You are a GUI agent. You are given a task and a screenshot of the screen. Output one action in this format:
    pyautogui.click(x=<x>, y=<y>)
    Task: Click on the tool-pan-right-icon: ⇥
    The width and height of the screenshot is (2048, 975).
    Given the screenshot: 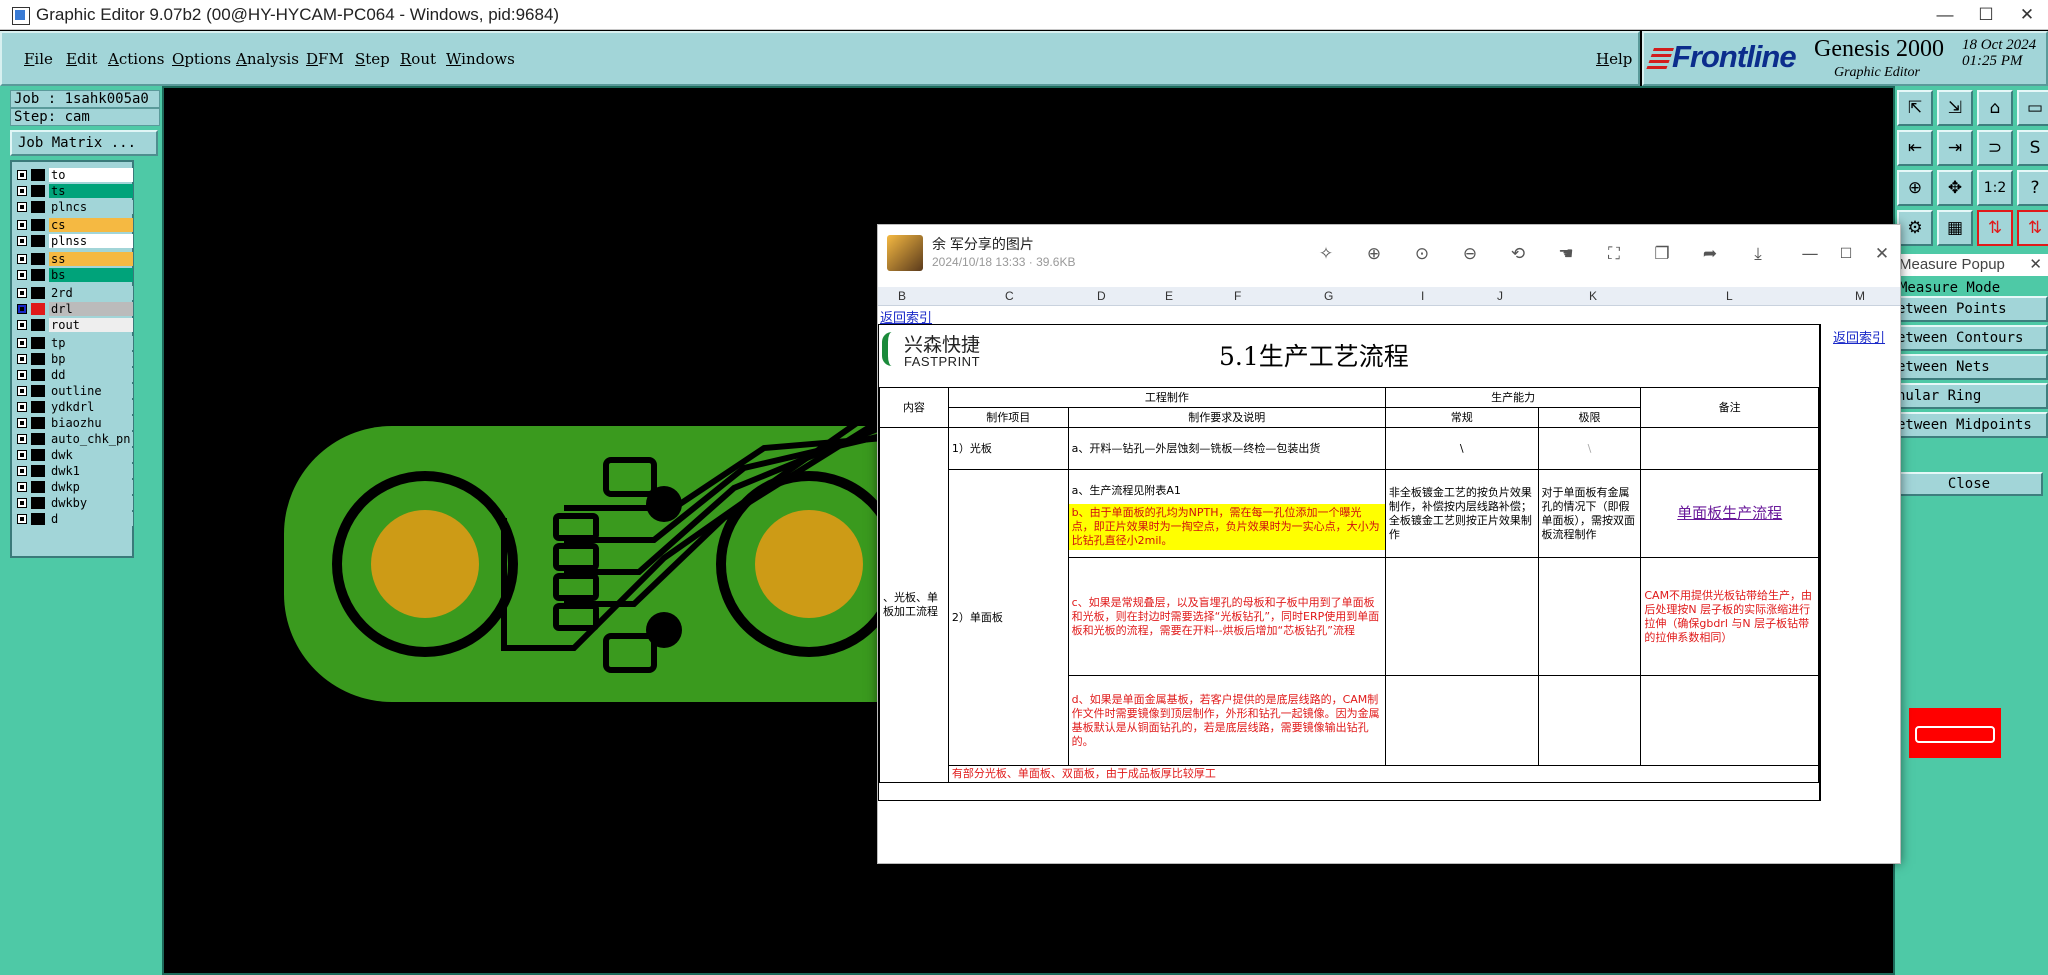 What is the action you would take?
    pyautogui.click(x=1955, y=148)
    